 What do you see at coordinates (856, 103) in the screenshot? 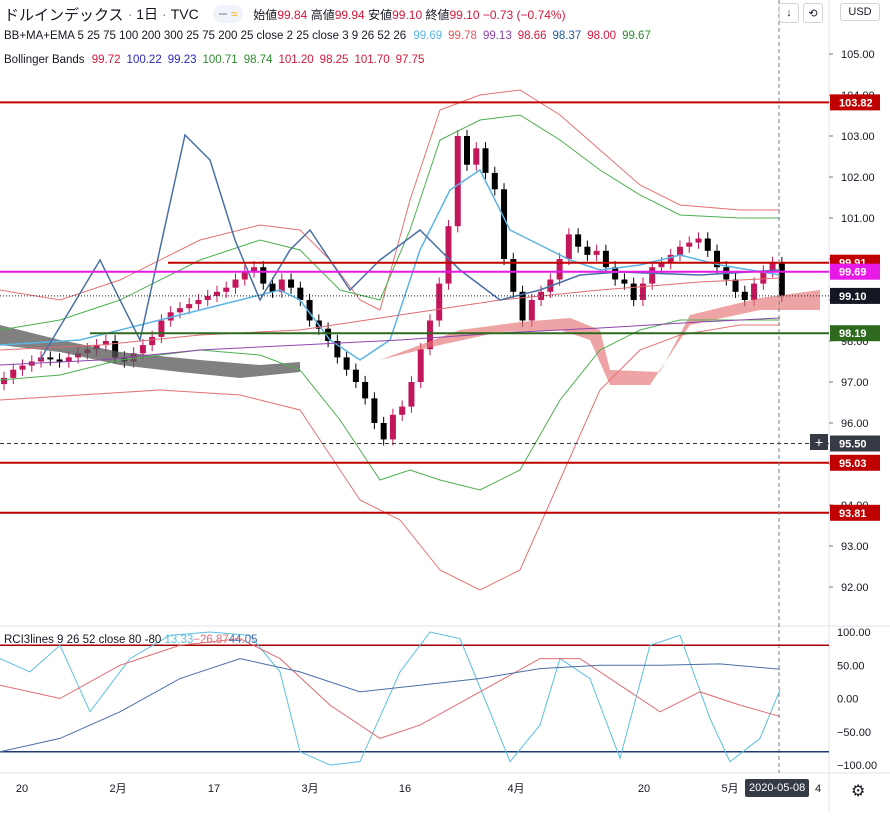
I see `level-price-text: 103.82` at bounding box center [856, 103].